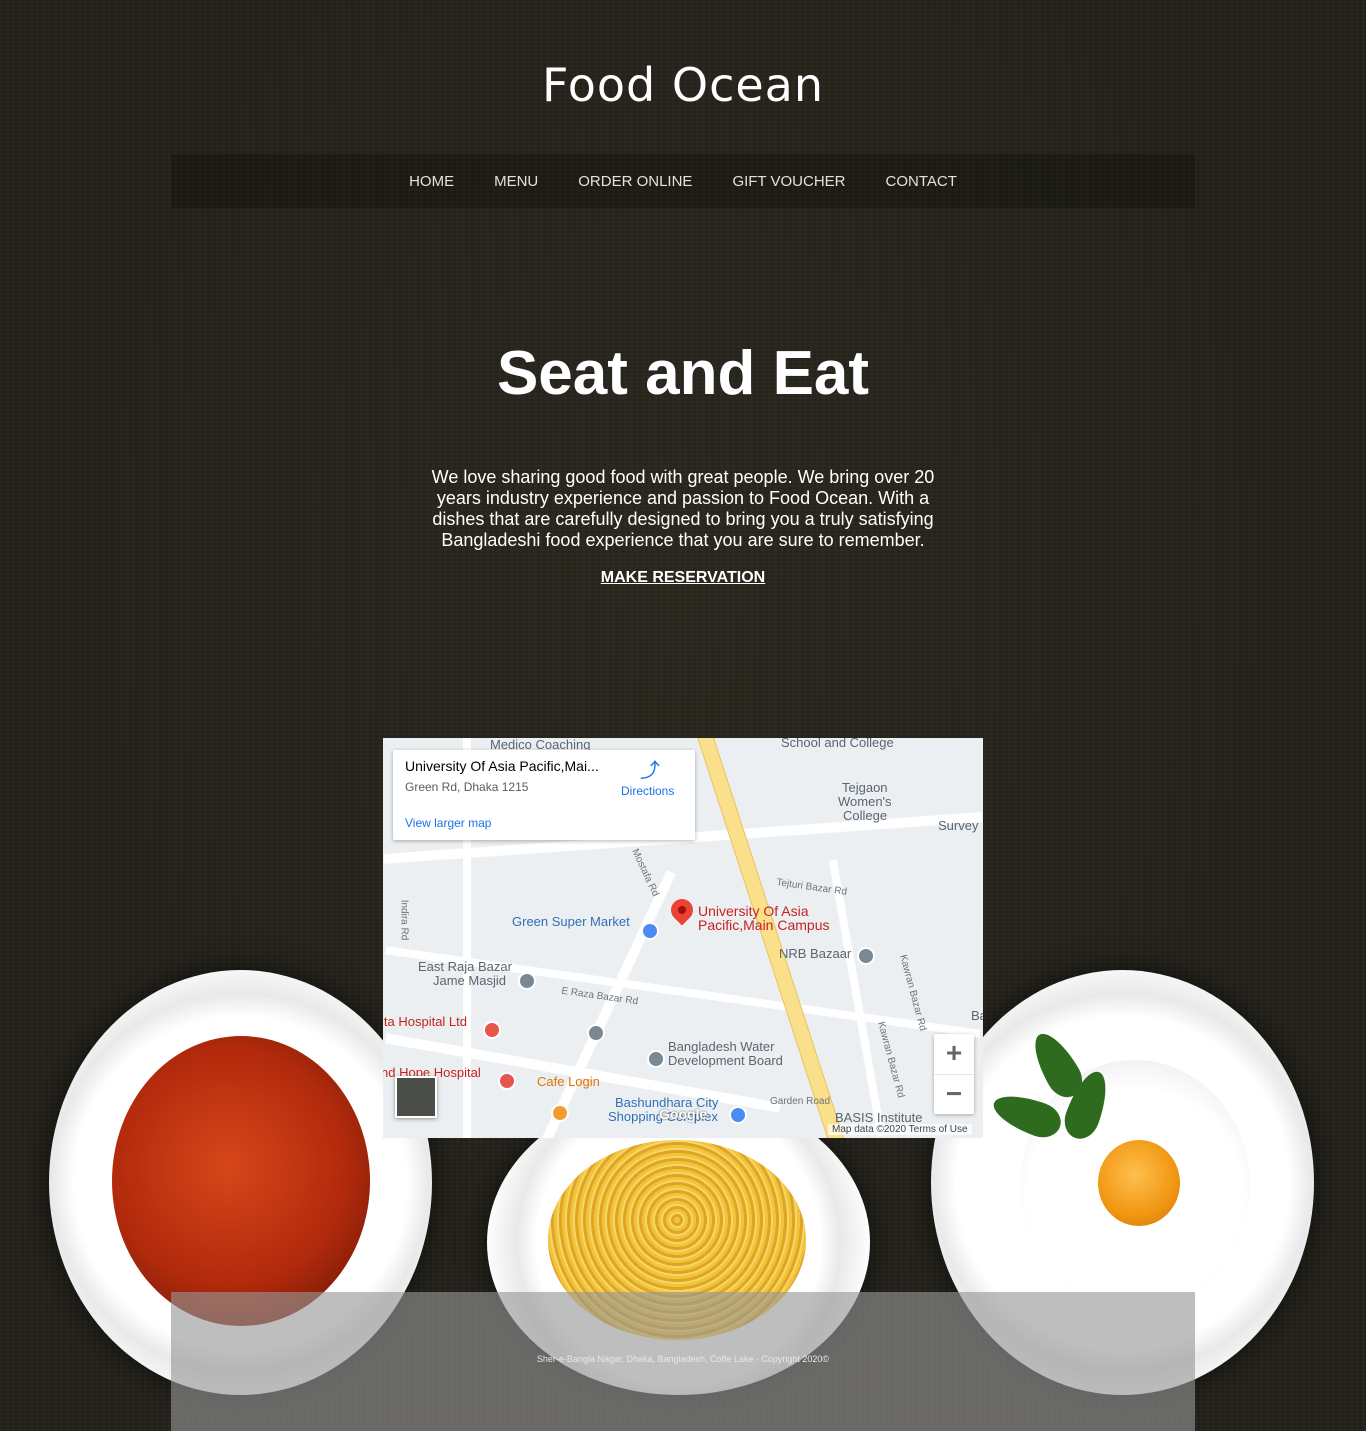 The image size is (1366, 1431). Describe the element at coordinates (682, 910) in the screenshot. I see `map-pin-icon` at that location.